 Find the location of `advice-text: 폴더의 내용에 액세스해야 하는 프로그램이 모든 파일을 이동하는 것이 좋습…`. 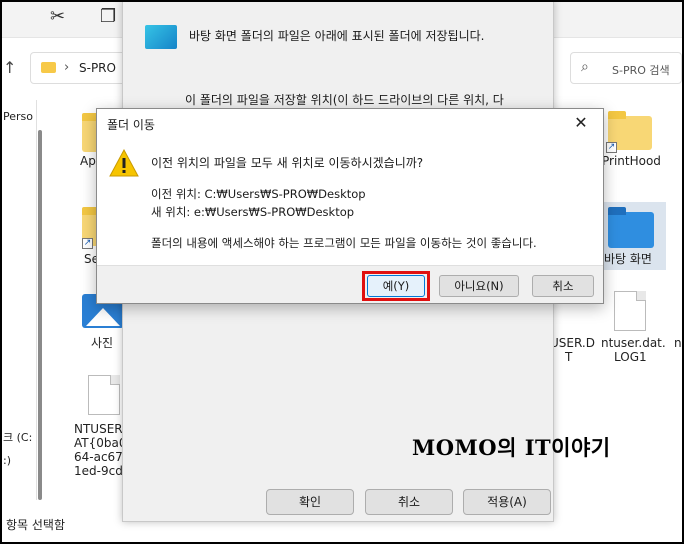

advice-text: 폴더의 내용에 액세스해야 하는 프로그램이 모든 파일을 이동하는 것이 좋습… is located at coordinates (344, 243).